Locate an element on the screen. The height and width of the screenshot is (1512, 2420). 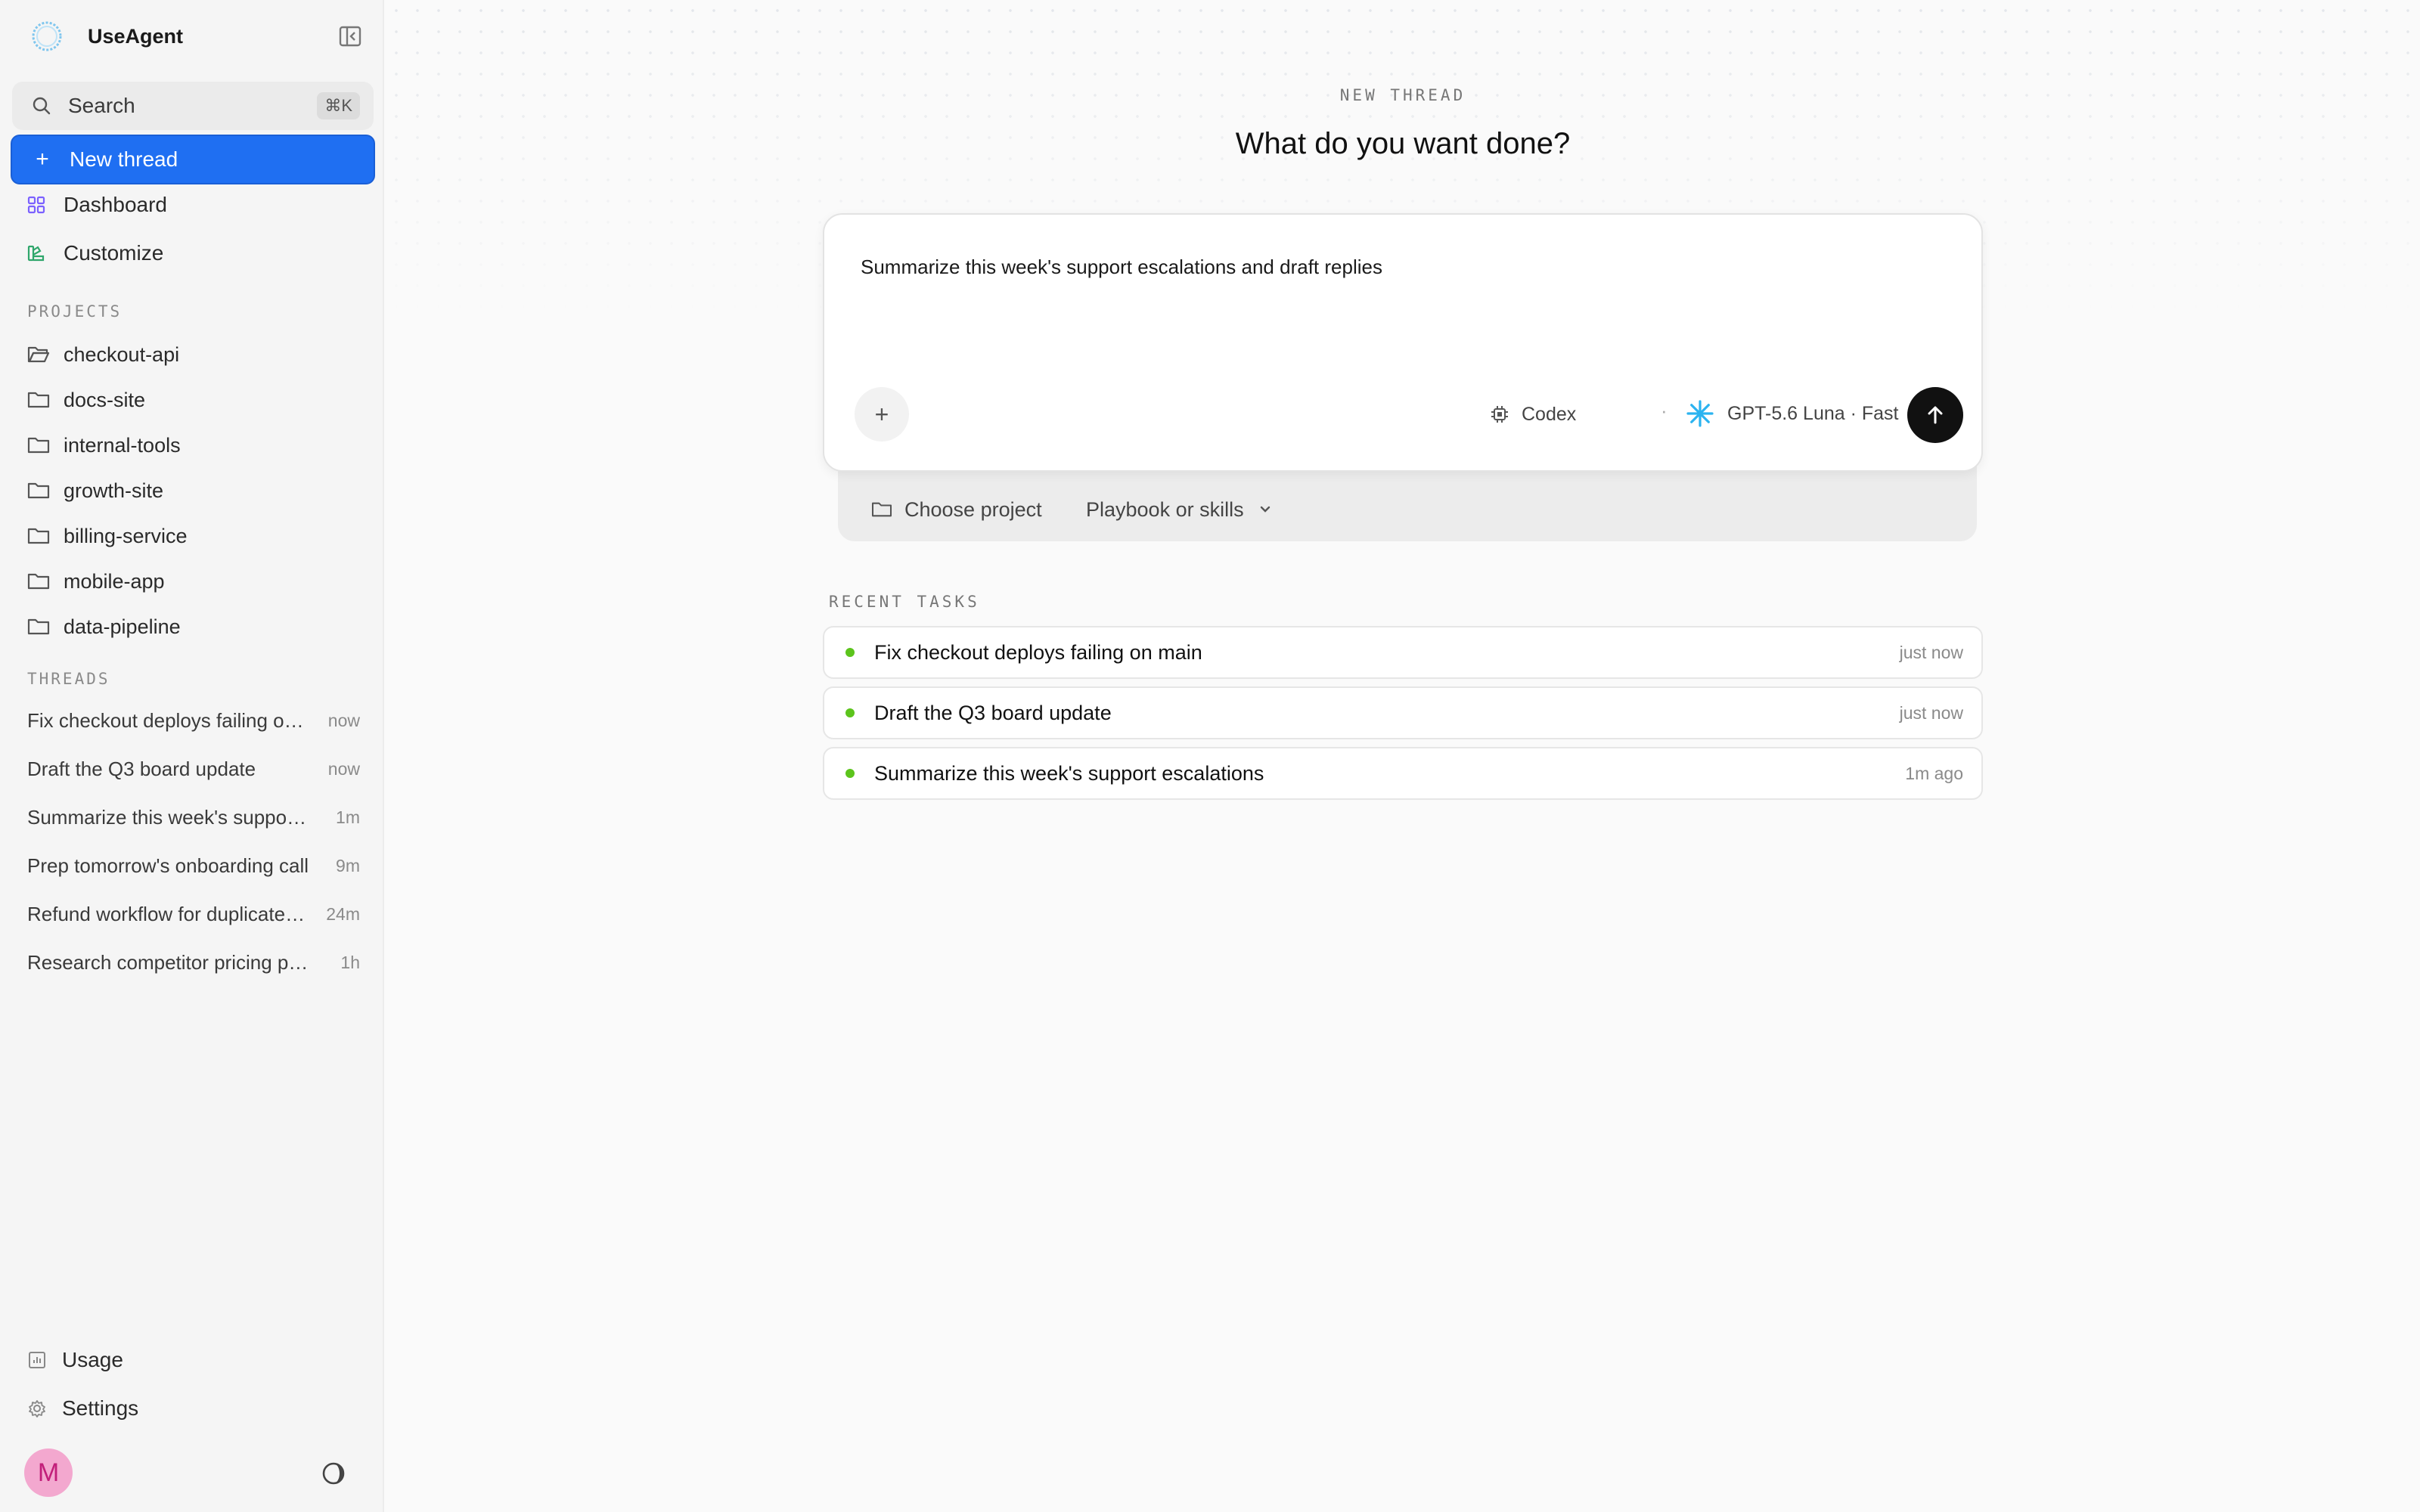
app-logo-icon is located at coordinates (47, 36).